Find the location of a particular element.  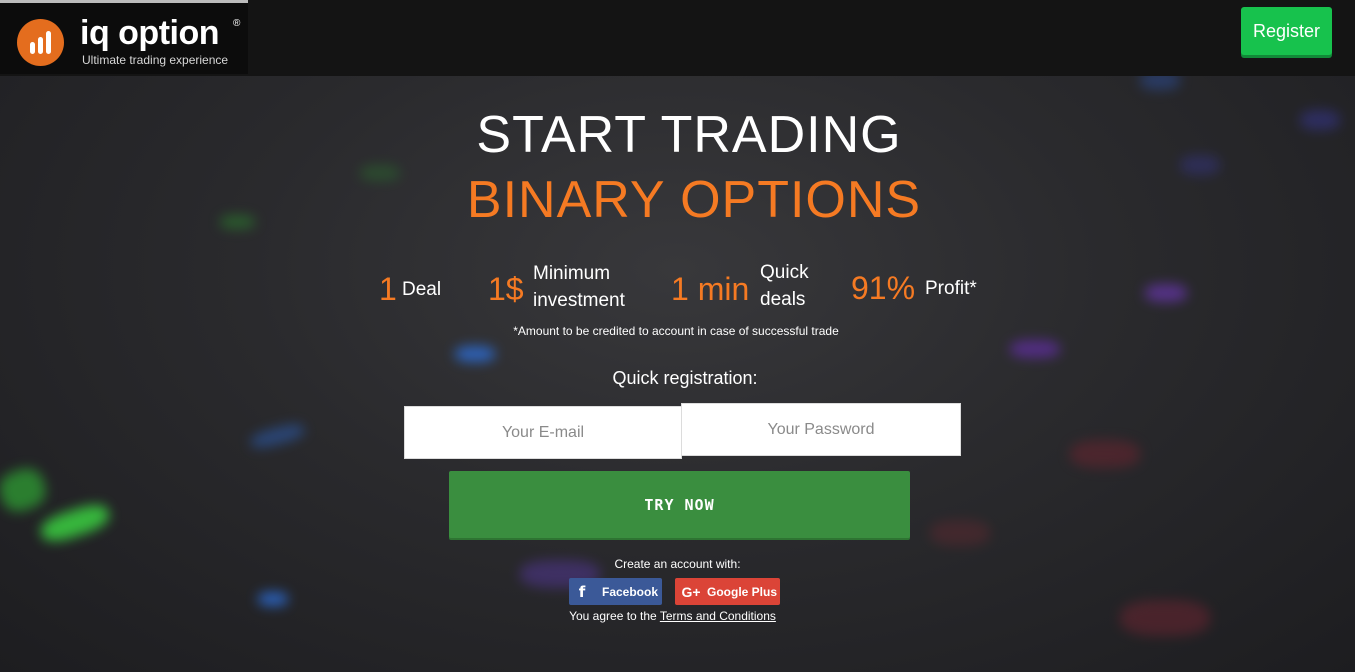

stat-value: 1$ is located at coordinates (506, 289).